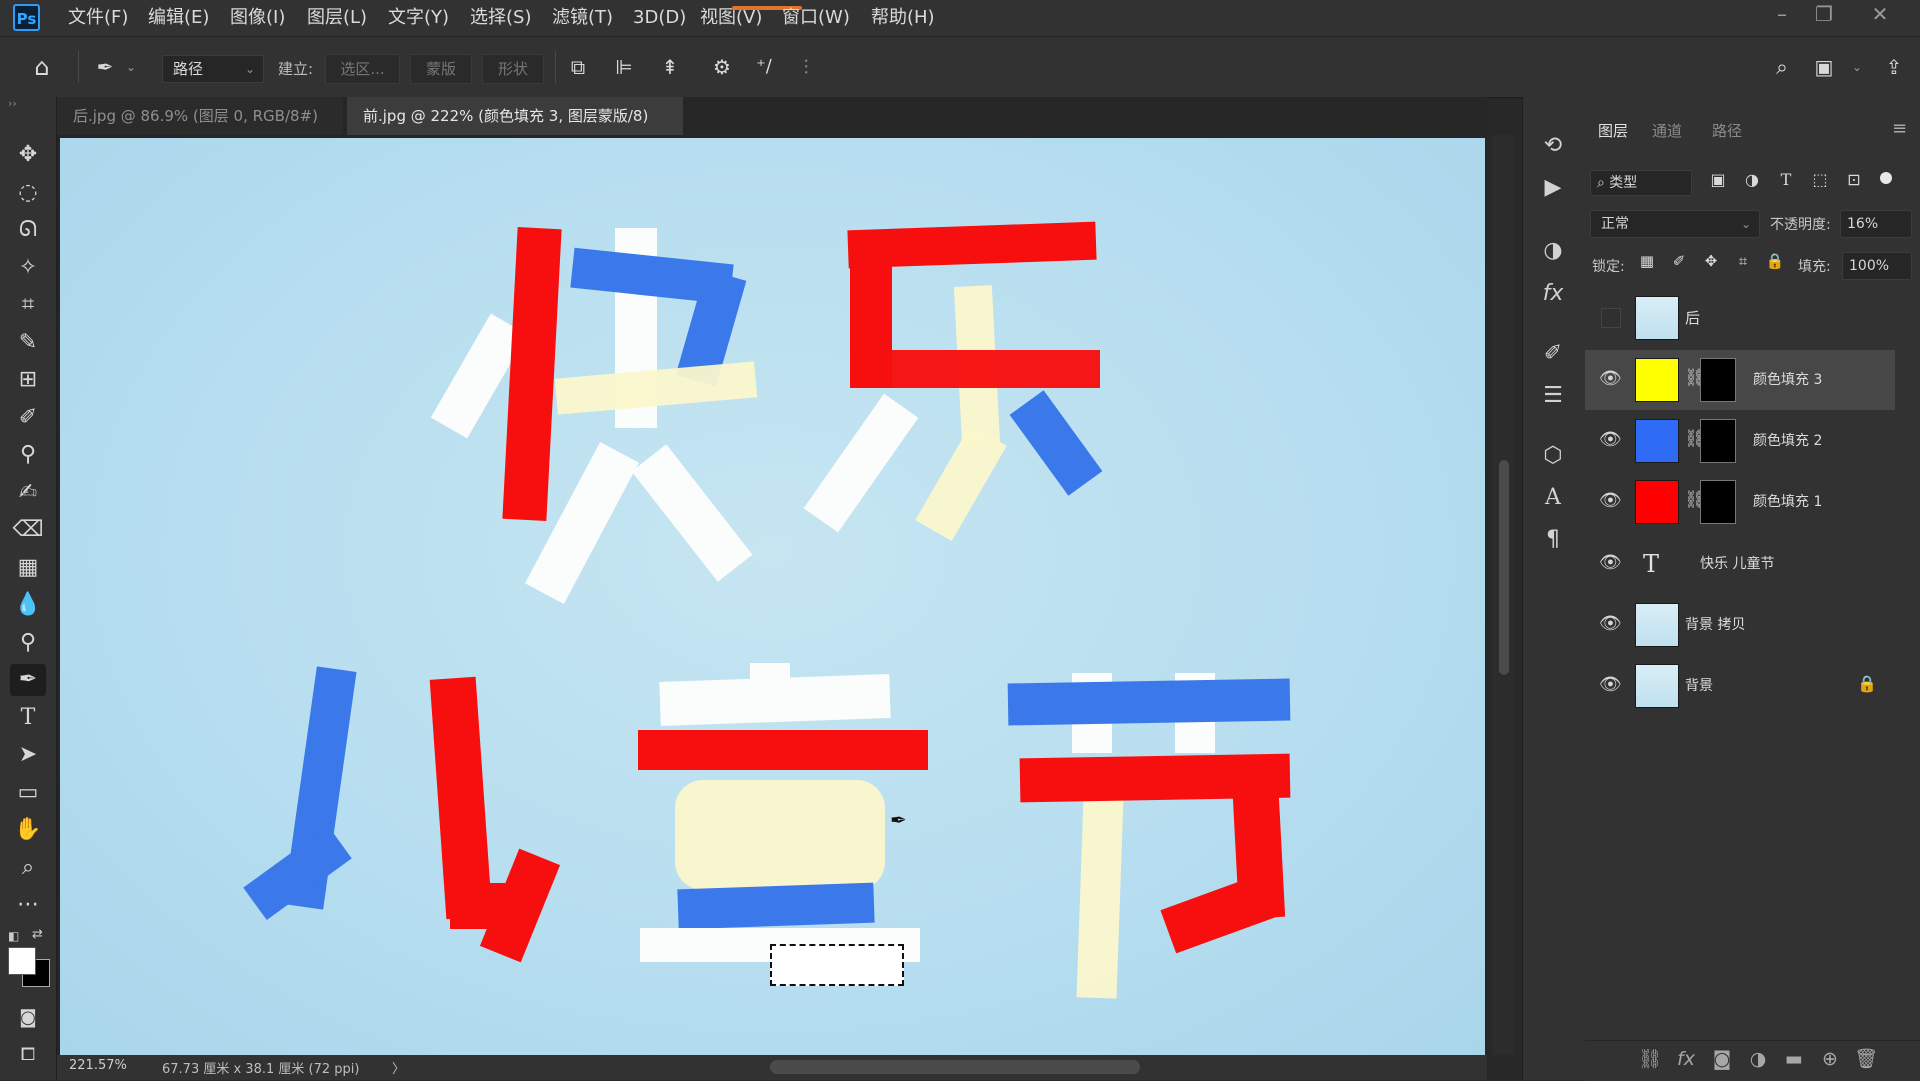  What do you see at coordinates (1553, 251) in the screenshot?
I see `adjustments-icon: ◑` at bounding box center [1553, 251].